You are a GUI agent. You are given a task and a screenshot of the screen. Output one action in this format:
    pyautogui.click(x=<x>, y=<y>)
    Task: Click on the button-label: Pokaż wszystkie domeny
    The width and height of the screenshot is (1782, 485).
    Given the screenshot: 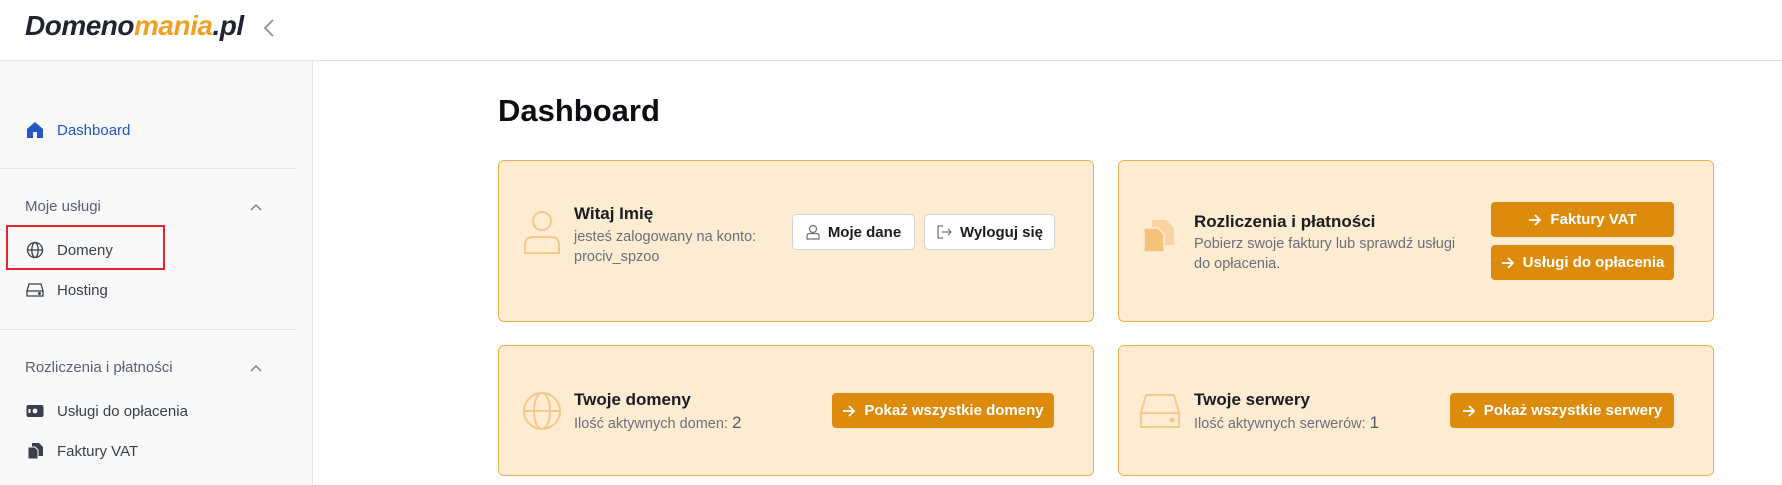 What is the action you would take?
    pyautogui.click(x=954, y=410)
    